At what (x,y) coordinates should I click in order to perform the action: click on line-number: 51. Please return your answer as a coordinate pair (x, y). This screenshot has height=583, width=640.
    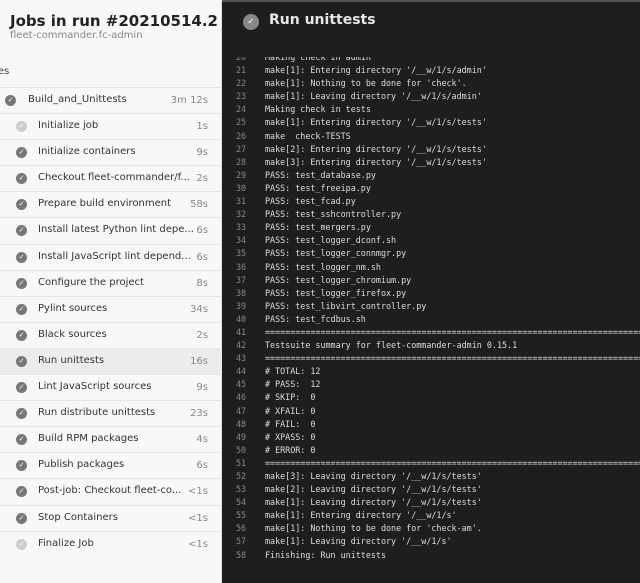
    Looking at the image, I should click on (241, 462).